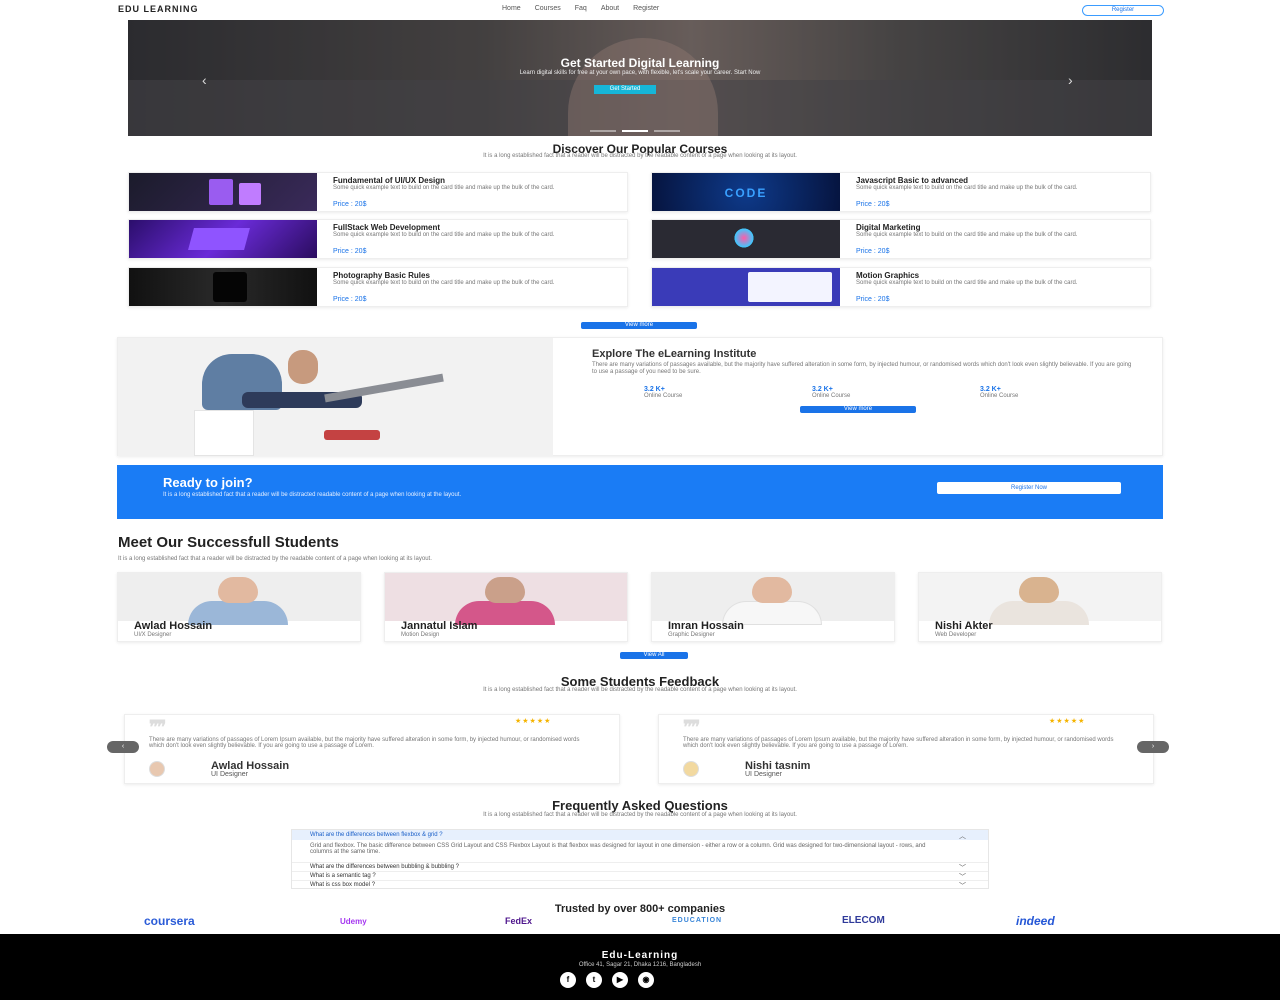  What do you see at coordinates (169, 921) in the screenshot?
I see `brand-logo-coursera: coursera` at bounding box center [169, 921].